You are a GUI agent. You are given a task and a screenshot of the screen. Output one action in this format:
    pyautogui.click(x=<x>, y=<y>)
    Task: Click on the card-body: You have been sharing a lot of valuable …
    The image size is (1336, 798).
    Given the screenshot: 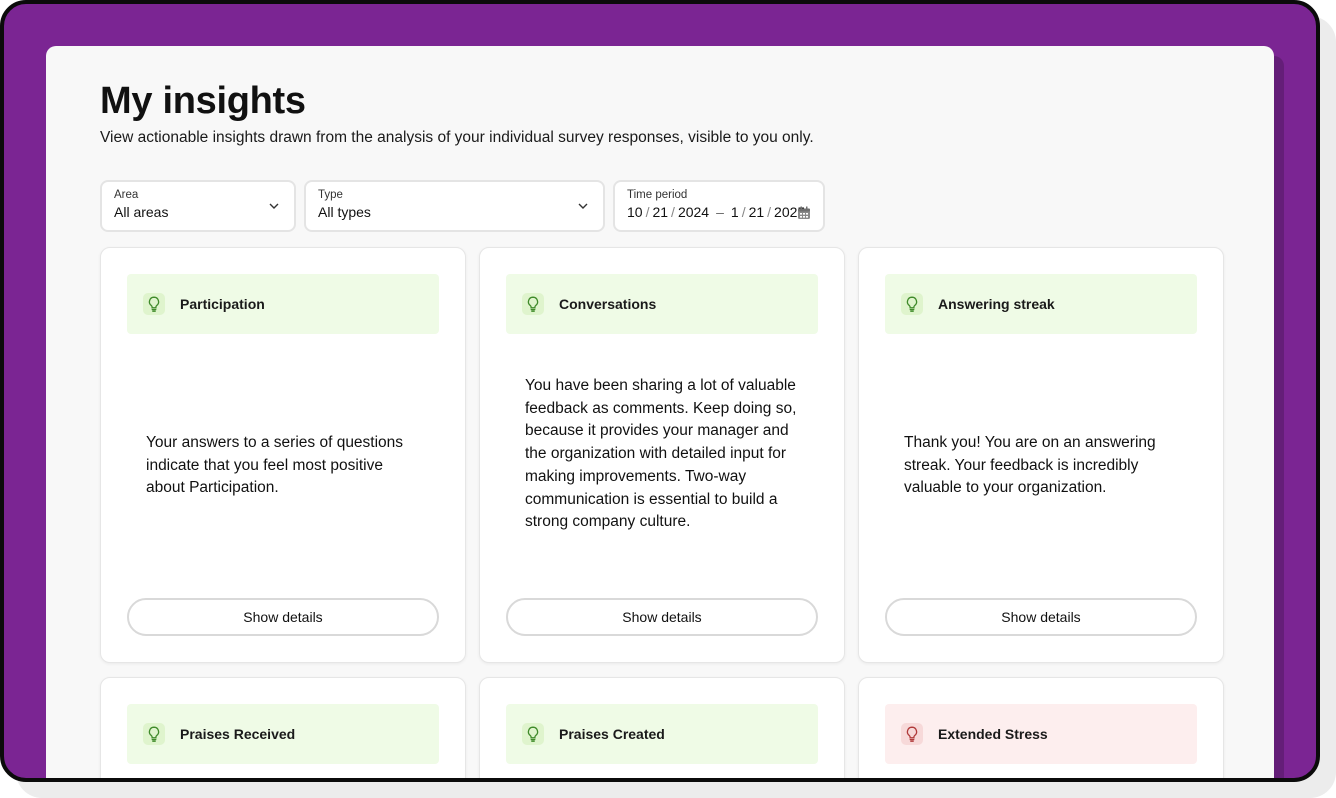 What is the action you would take?
    pyautogui.click(x=661, y=454)
    